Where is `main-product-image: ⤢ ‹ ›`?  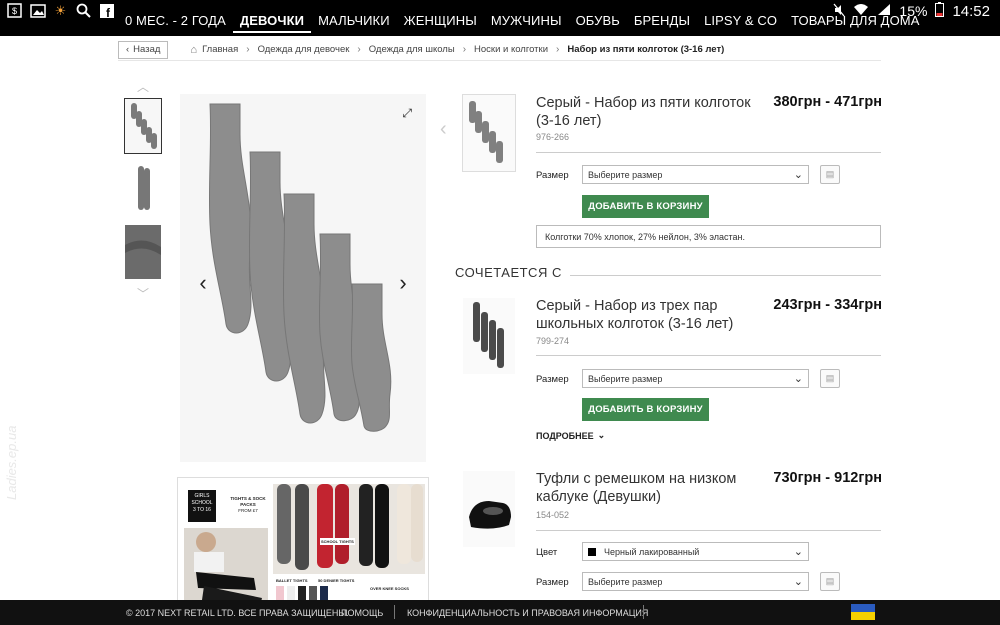 main-product-image: ⤢ ‹ › is located at coordinates (303, 278).